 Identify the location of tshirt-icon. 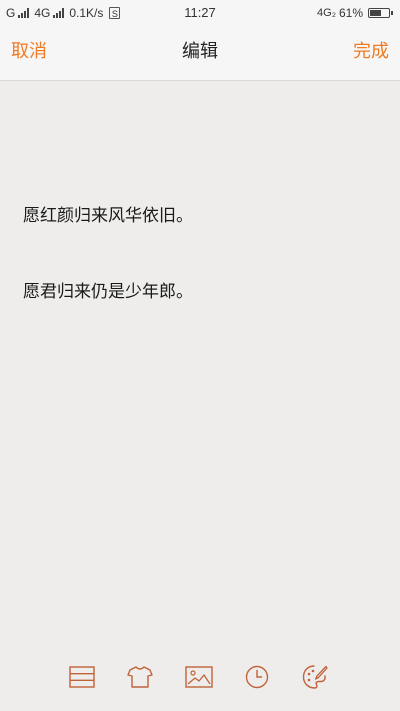
(140, 677).